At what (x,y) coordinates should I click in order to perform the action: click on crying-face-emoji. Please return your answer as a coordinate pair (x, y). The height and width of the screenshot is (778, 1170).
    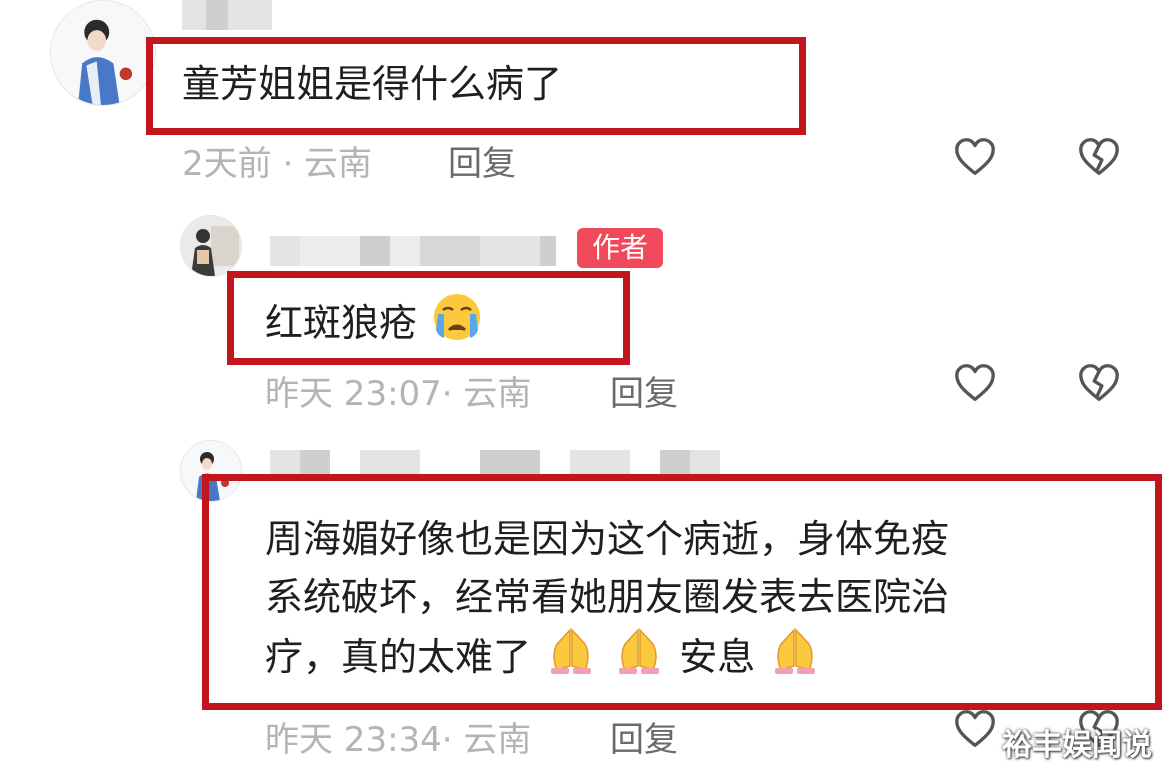
    Looking at the image, I should click on (457, 321).